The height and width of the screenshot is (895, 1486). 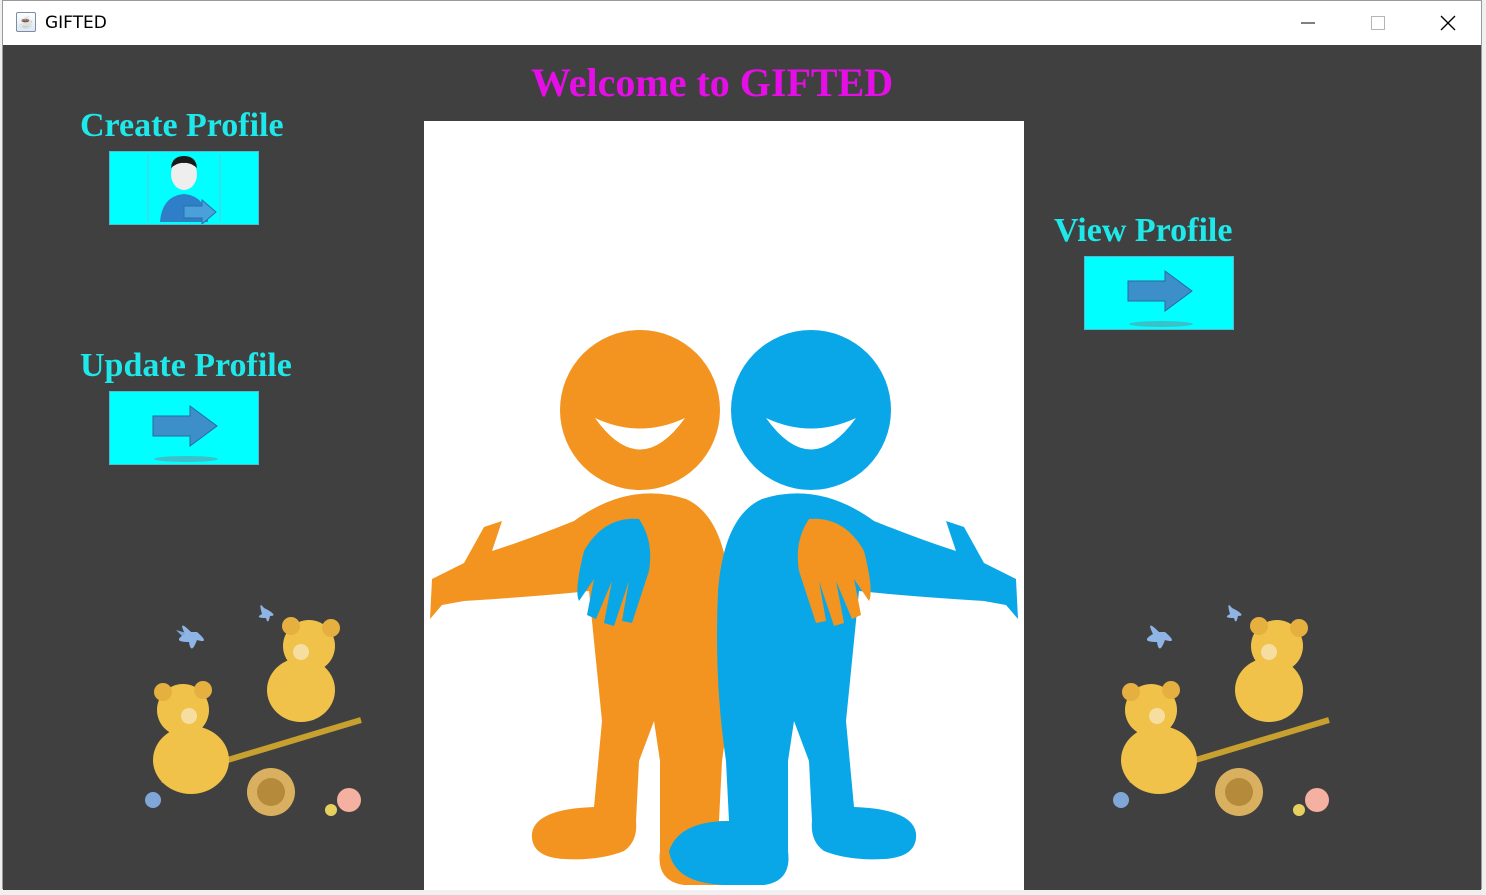 I want to click on minimize-icon, so click(x=1308, y=23).